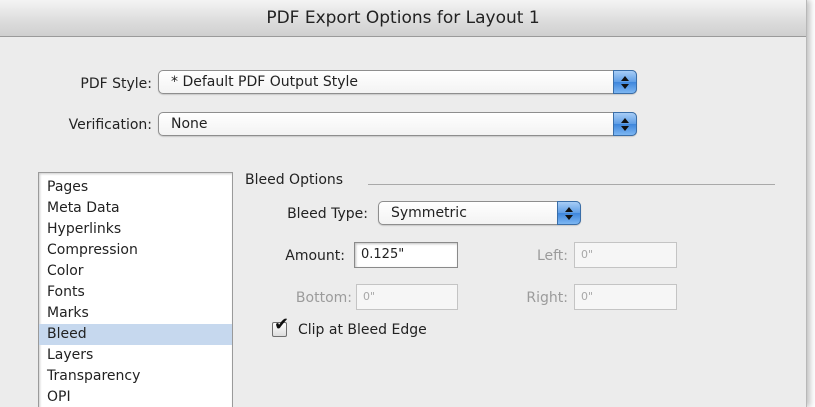 The height and width of the screenshot is (407, 815). Describe the element at coordinates (571, 184) in the screenshot. I see `group-divider` at that location.